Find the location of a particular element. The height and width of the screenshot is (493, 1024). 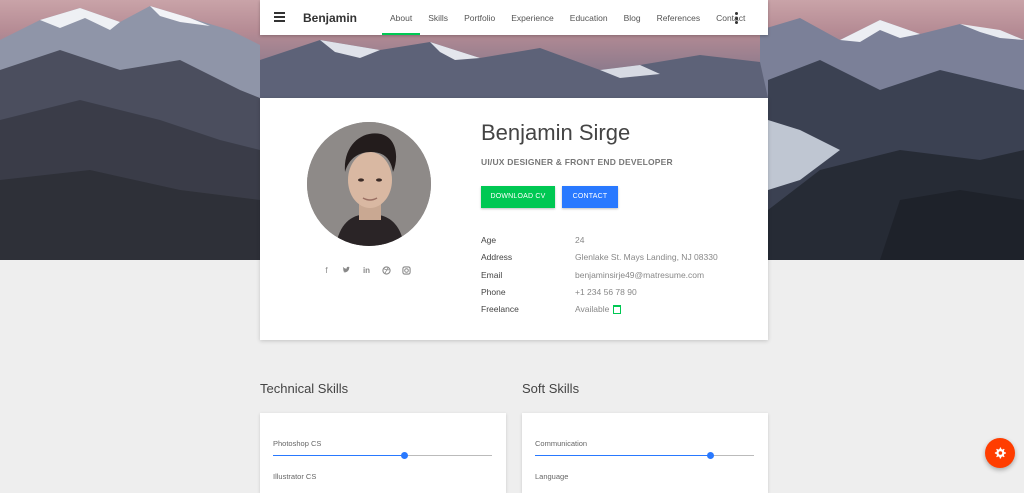

profile-photo is located at coordinates (369, 184).